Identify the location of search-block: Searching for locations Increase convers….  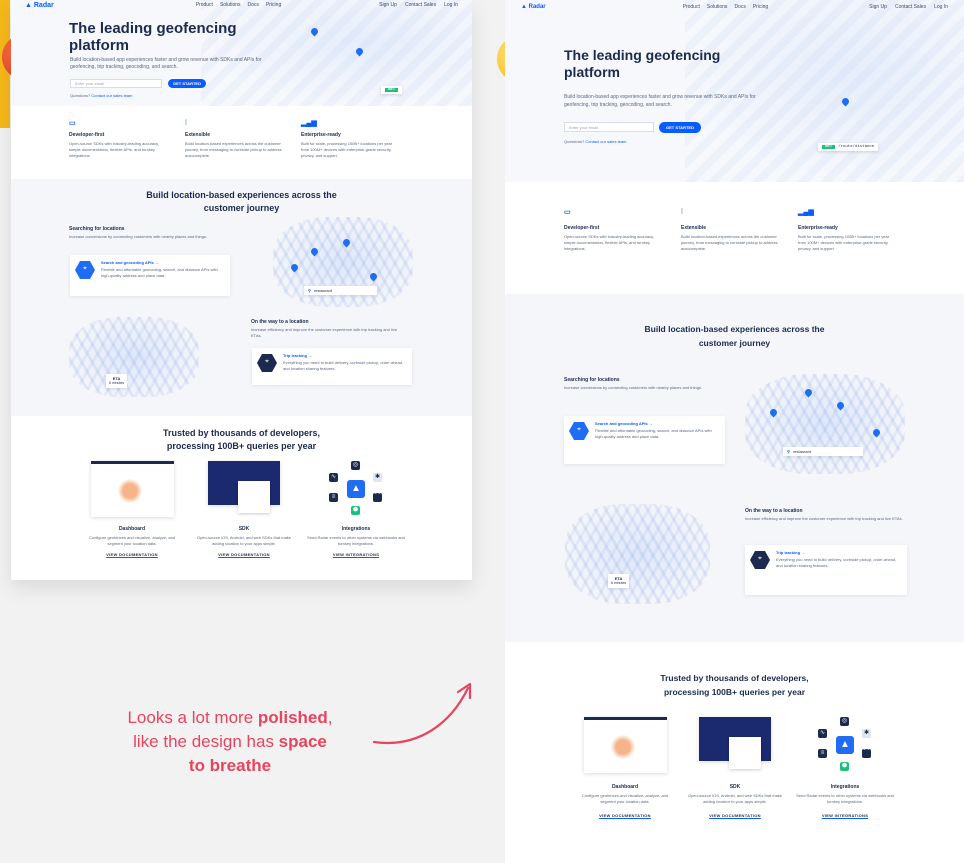
(646, 384).